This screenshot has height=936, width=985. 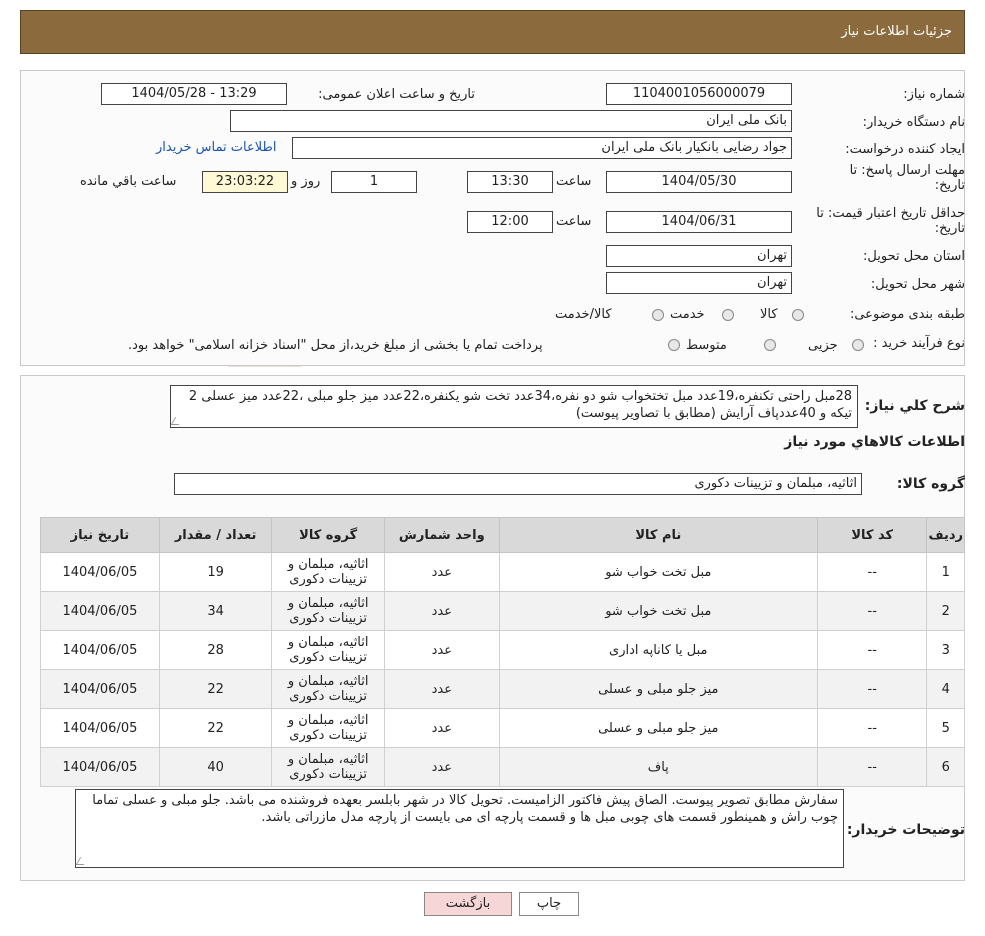 What do you see at coordinates (492, 32) in the screenshot?
I see `page-header: جزئیات اطلاعات نیاز` at bounding box center [492, 32].